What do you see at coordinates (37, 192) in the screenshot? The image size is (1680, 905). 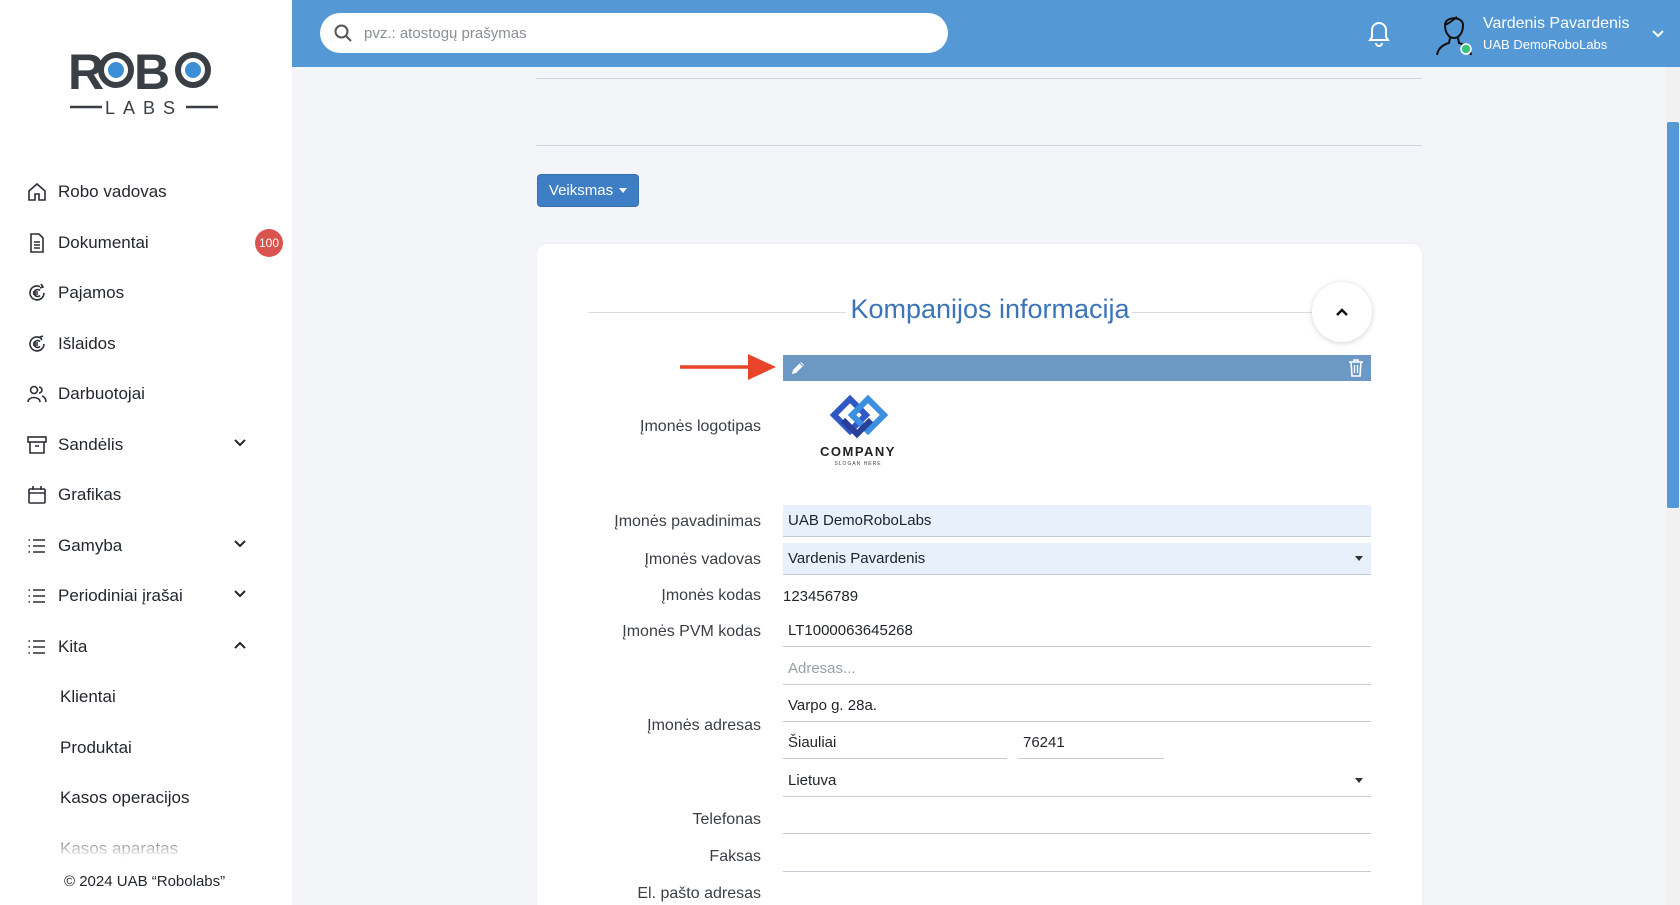 I see `home-icon` at bounding box center [37, 192].